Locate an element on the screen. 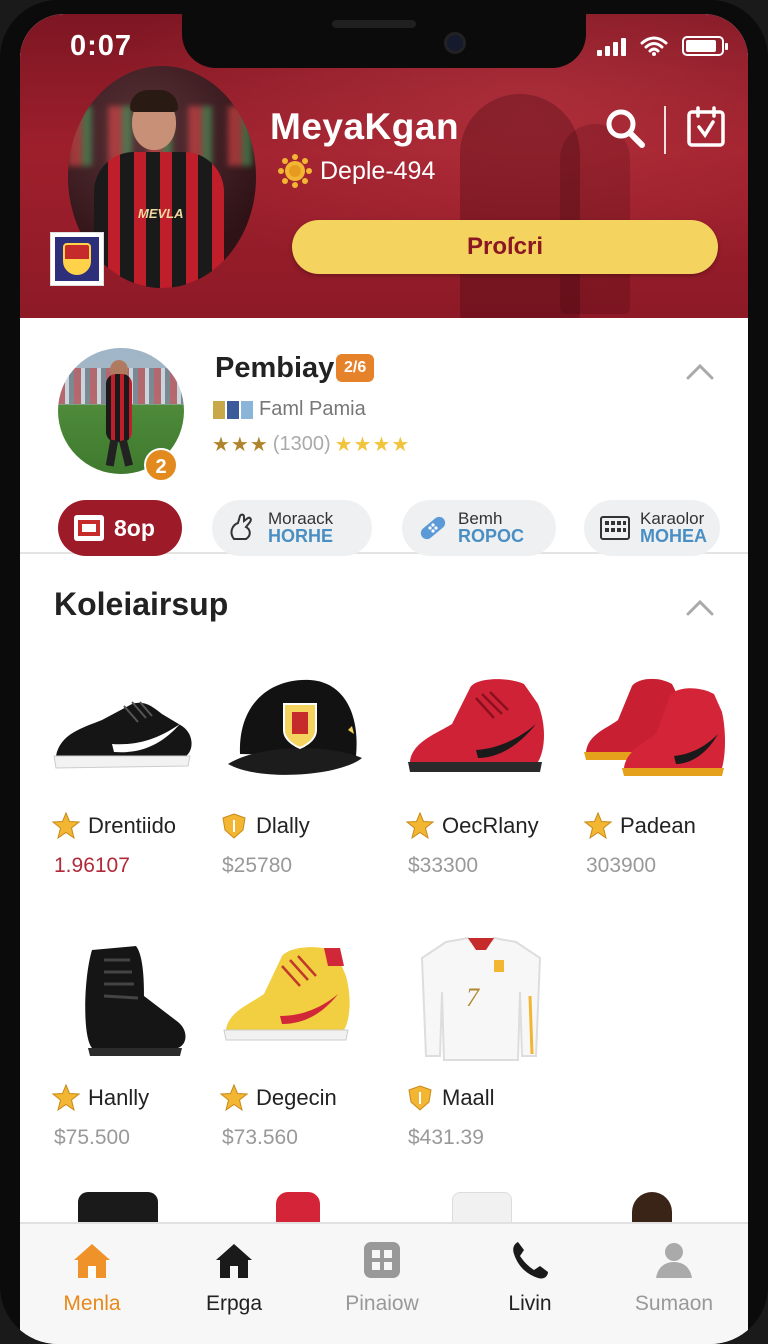 This screenshot has width=768, height=1344. svg-text: 7 is located at coordinates (473, 997).